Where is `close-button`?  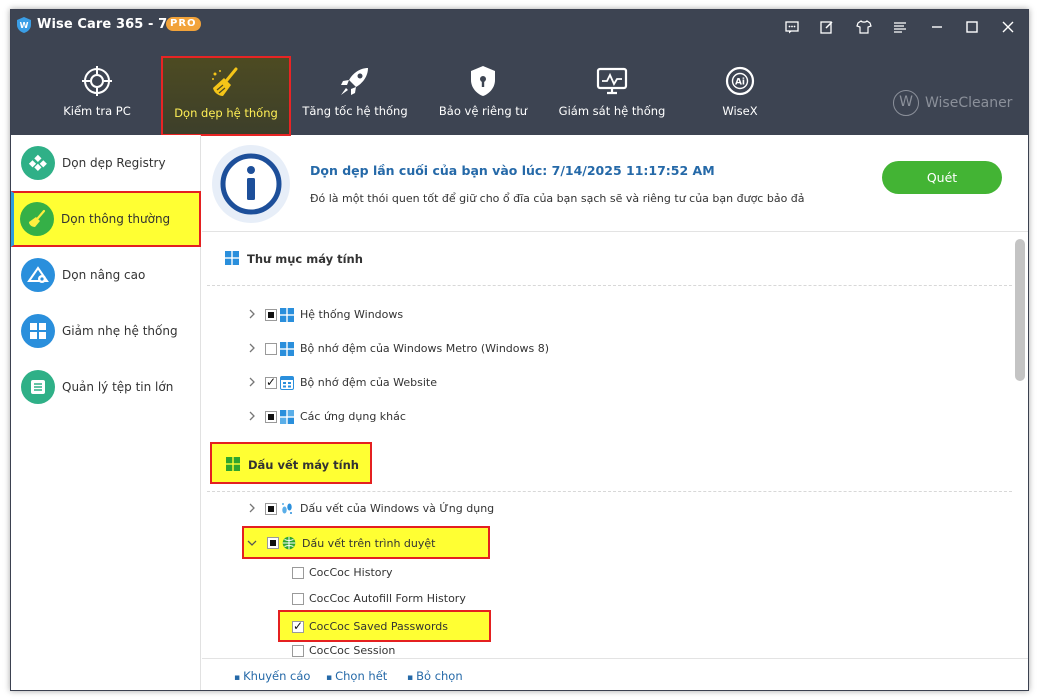
close-button is located at coordinates (1008, 27).